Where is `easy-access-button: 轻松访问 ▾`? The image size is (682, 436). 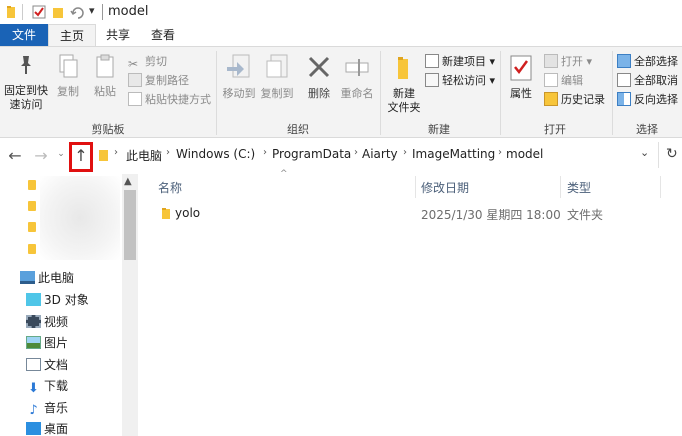 easy-access-button: 轻松访问 ▾ is located at coordinates (460, 81).